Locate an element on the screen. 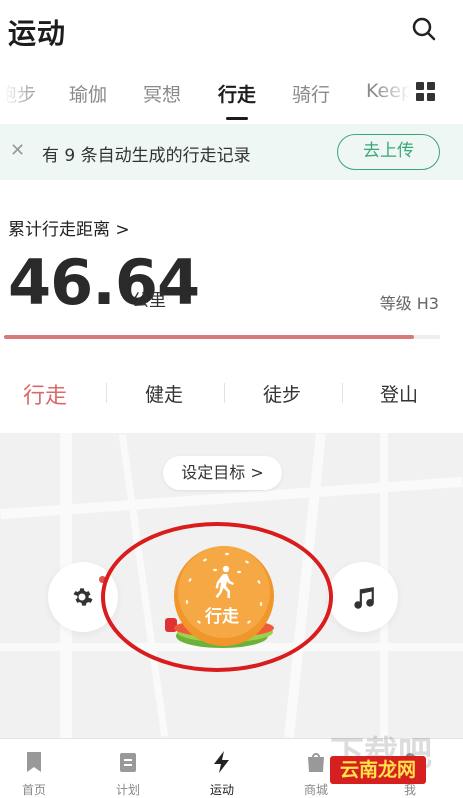 The width and height of the screenshot is (463, 798). tabs-fade-left is located at coordinates (20, 94).